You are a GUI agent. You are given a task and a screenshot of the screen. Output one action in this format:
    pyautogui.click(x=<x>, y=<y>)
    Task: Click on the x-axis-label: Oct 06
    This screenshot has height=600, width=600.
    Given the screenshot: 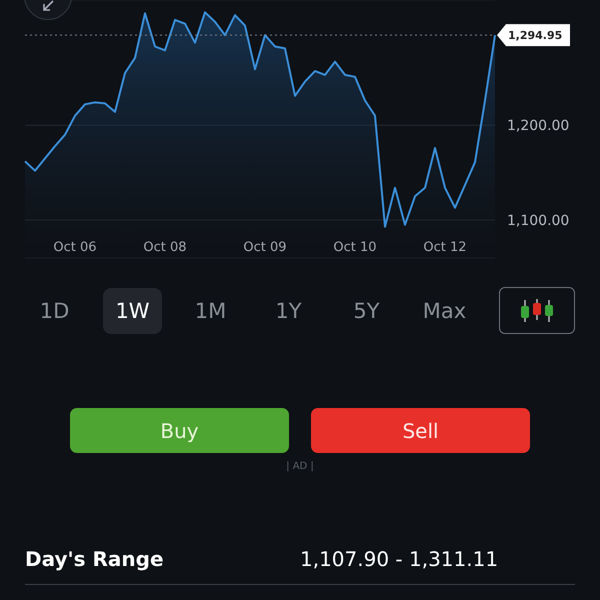 What is the action you would take?
    pyautogui.click(x=75, y=247)
    